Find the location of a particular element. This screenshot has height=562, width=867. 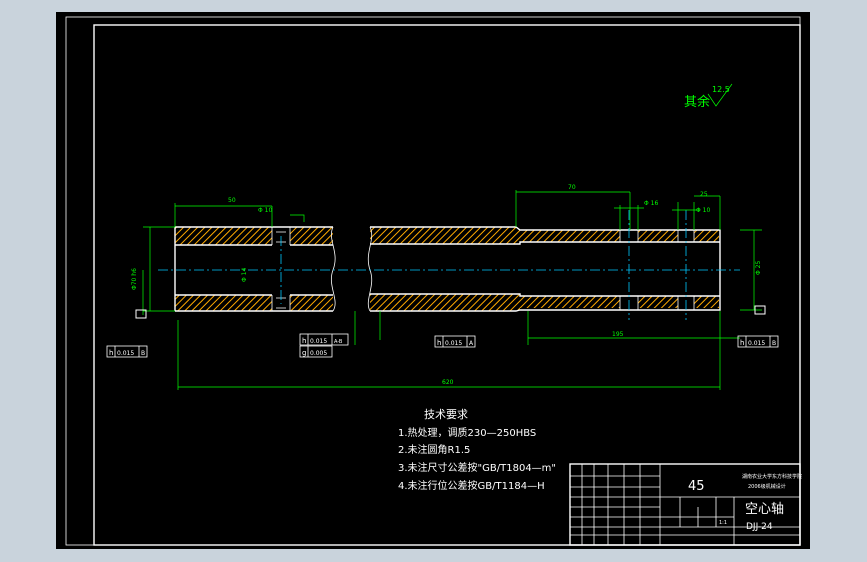

dim-length-195: 195 is located at coordinates (618, 334).